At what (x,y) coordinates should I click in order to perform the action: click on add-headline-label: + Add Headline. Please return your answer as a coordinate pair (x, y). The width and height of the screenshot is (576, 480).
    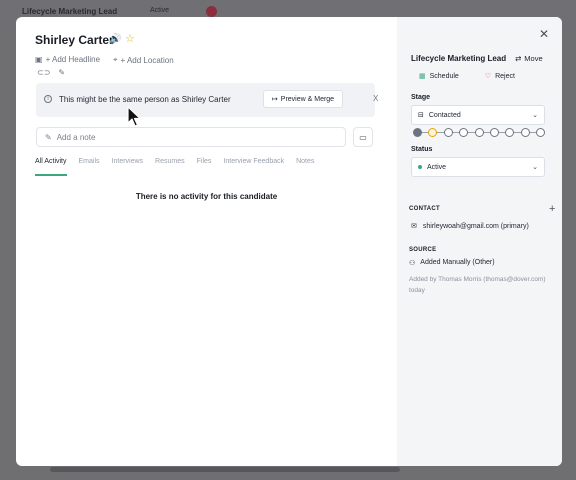
    Looking at the image, I should click on (73, 59).